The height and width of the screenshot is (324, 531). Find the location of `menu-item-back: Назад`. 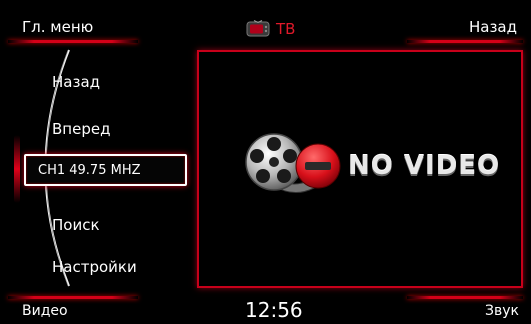

menu-item-back: Назад is located at coordinates (76, 82).